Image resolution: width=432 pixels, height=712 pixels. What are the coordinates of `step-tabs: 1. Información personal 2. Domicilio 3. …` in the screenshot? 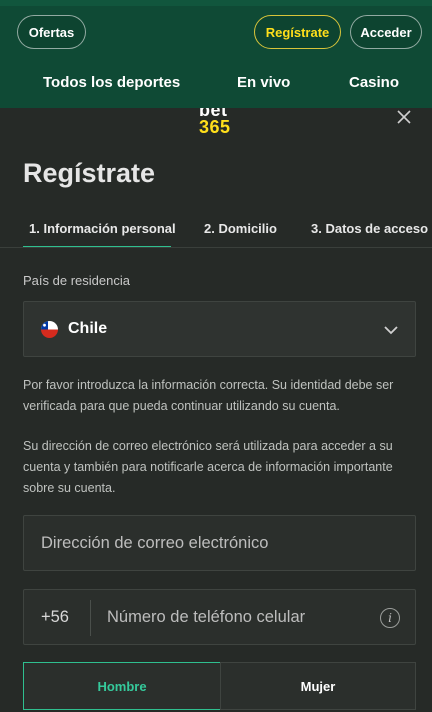 It's located at (216, 230).